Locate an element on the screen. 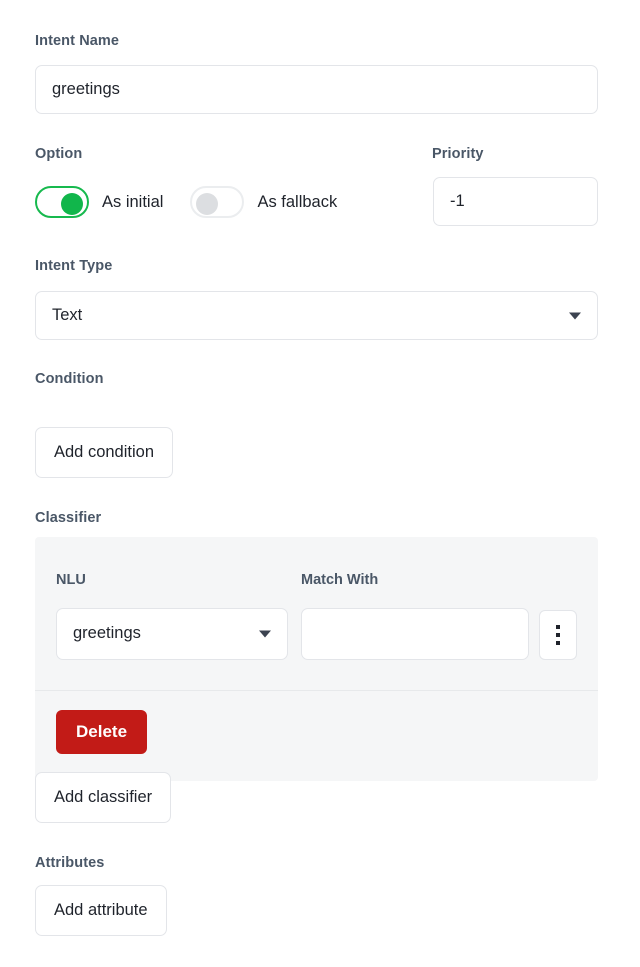 Image resolution: width=640 pixels, height=967 pixels. match-with-label: Match With is located at coordinates (340, 580).